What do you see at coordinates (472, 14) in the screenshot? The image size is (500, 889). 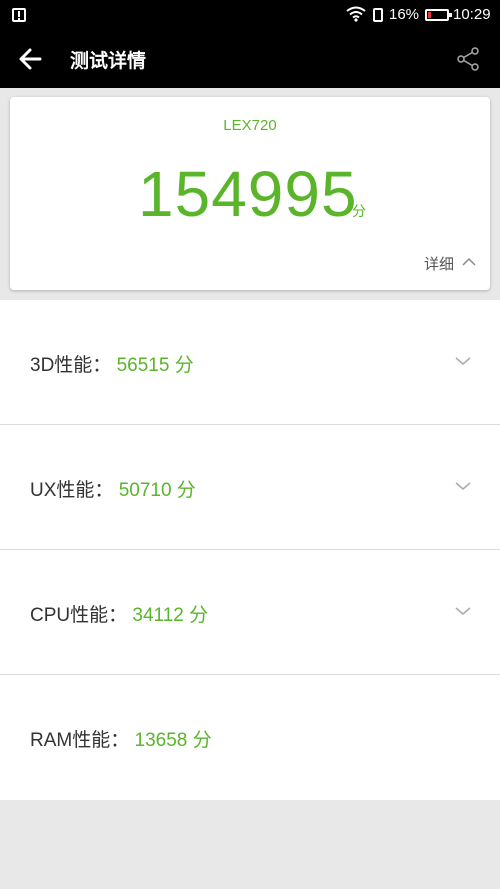 I see `status-clock: 10:29` at bounding box center [472, 14].